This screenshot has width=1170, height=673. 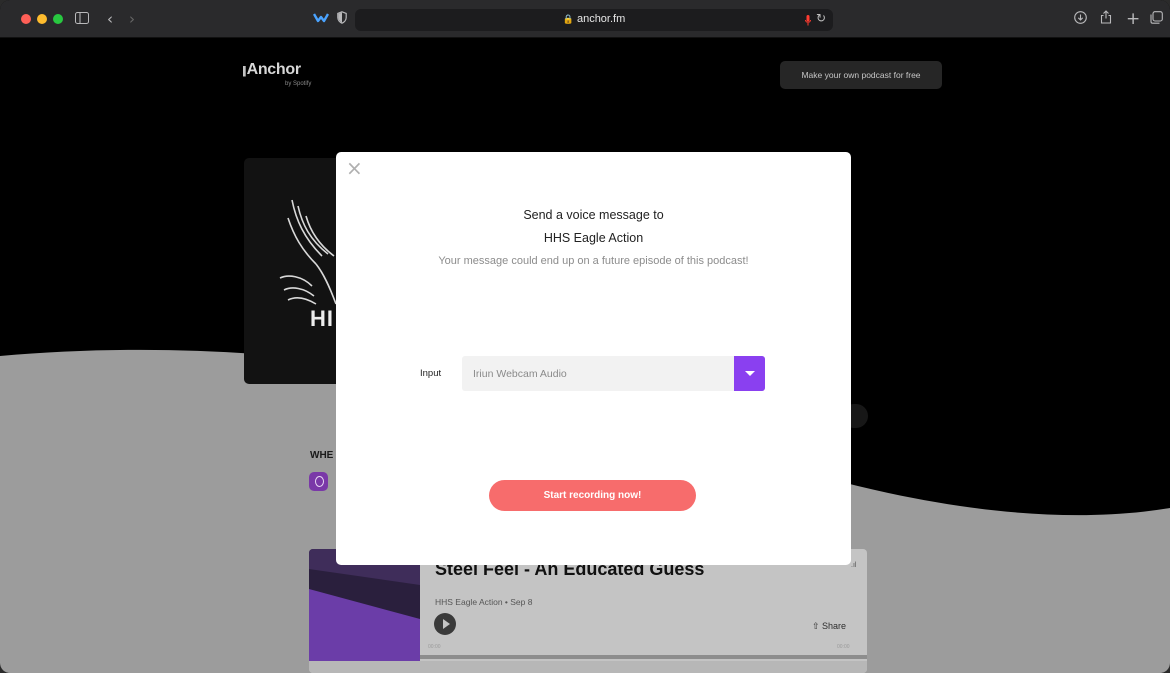 What do you see at coordinates (817, 626) in the screenshot?
I see `share-icon: ⇧` at bounding box center [817, 626].